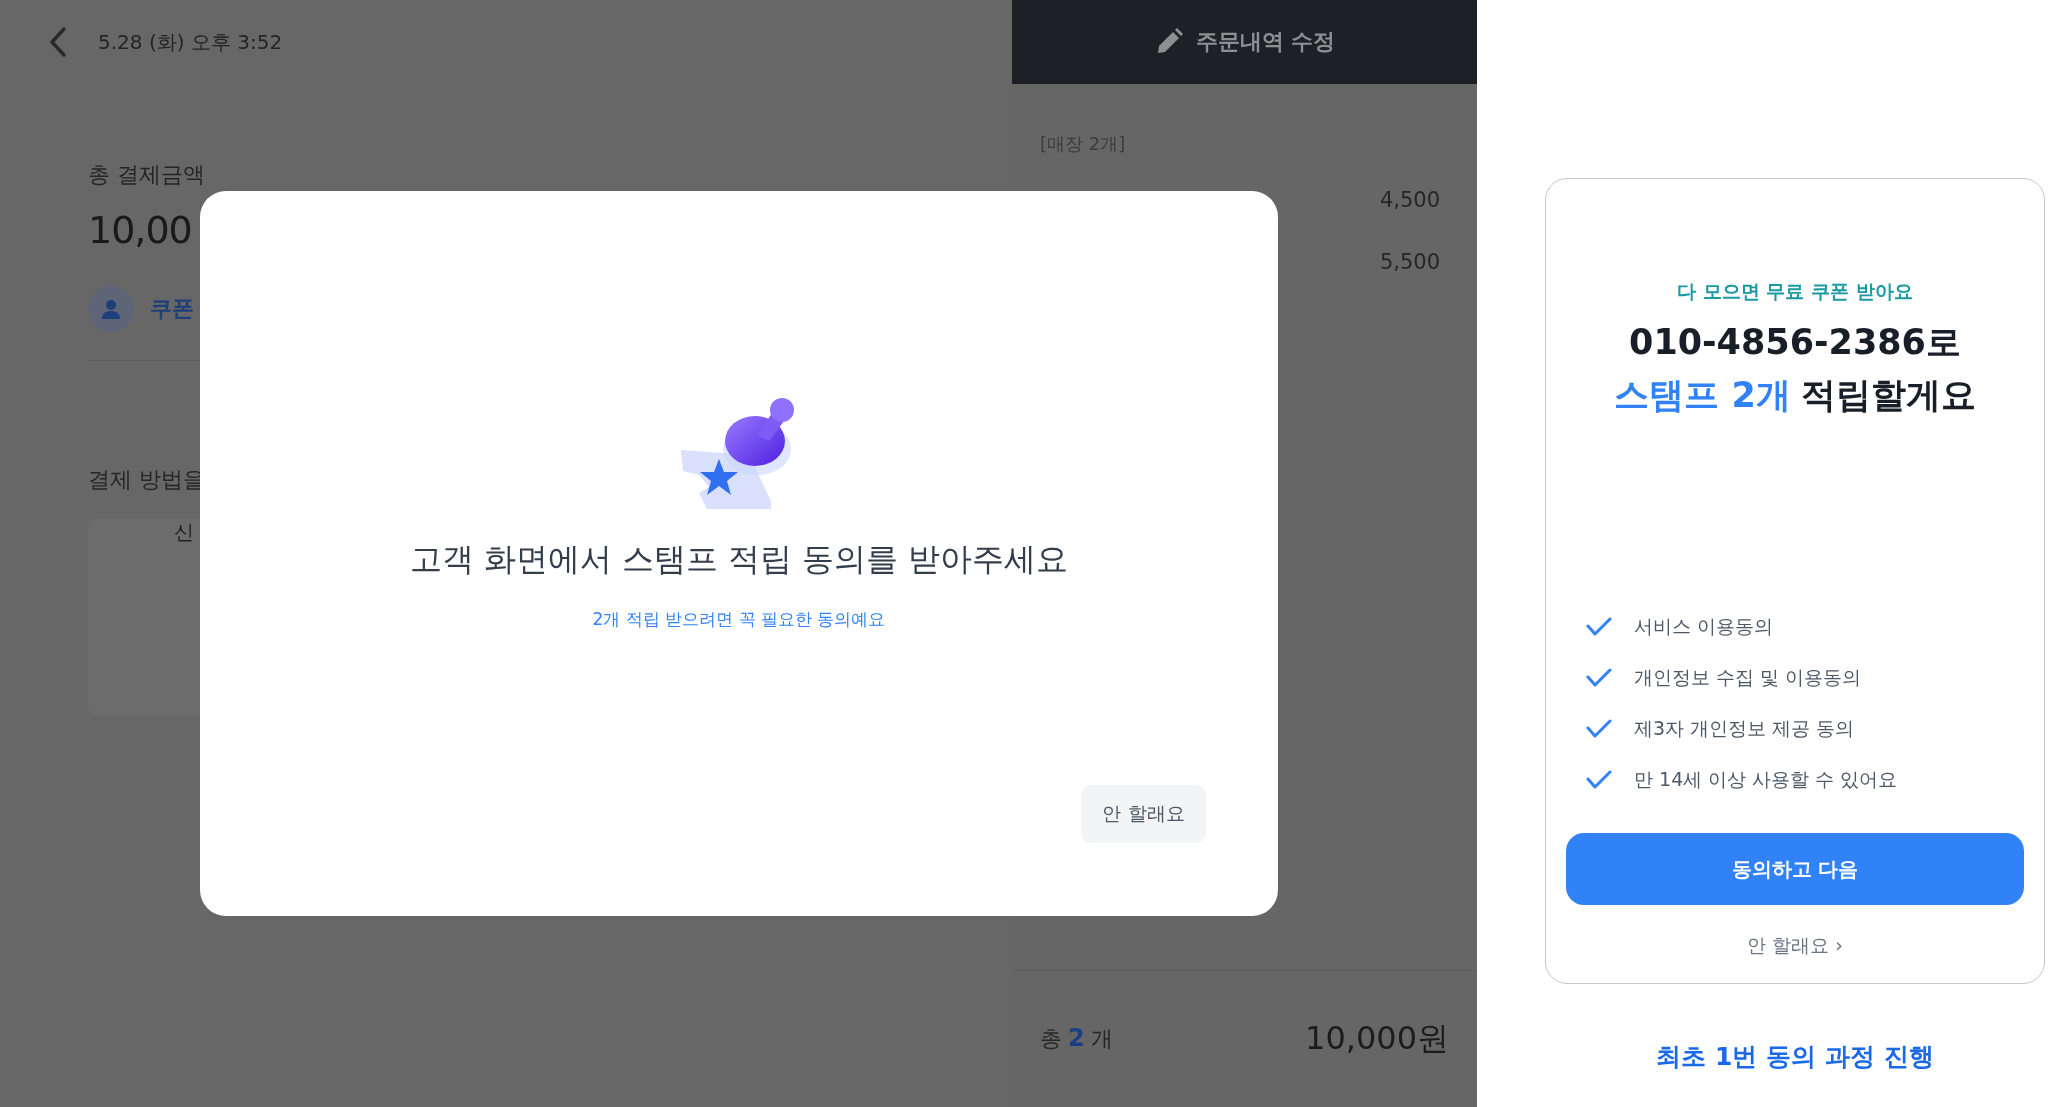 The width and height of the screenshot is (2048, 1107). What do you see at coordinates (1795, 869) in the screenshot?
I see `agree-next-button: 동의하고 다음` at bounding box center [1795, 869].